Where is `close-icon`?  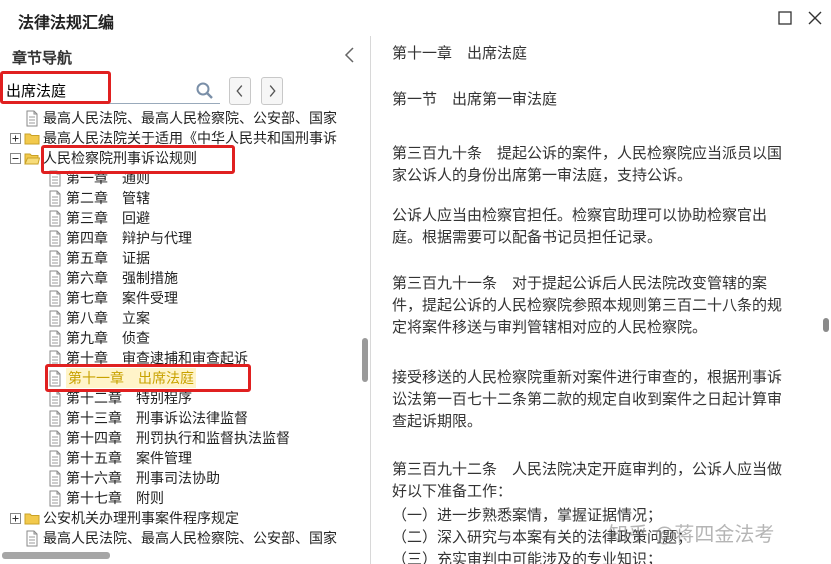
close-icon is located at coordinates (815, 18).